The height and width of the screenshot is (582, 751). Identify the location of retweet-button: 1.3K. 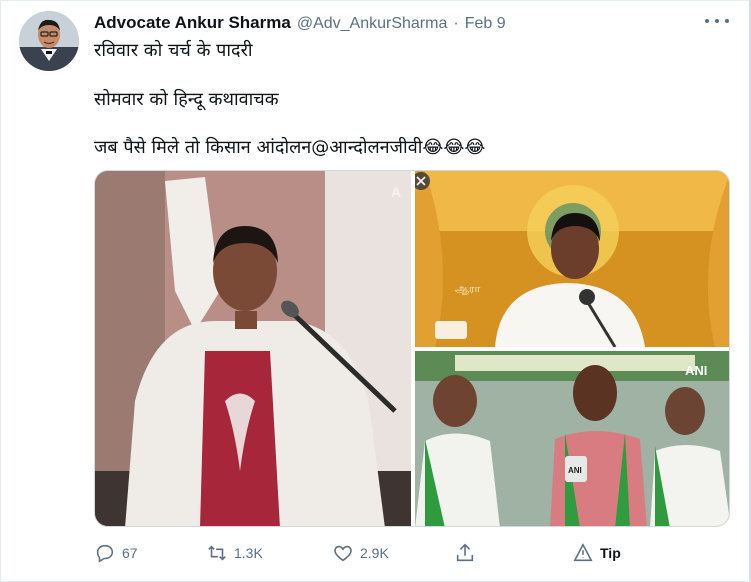
(234, 553).